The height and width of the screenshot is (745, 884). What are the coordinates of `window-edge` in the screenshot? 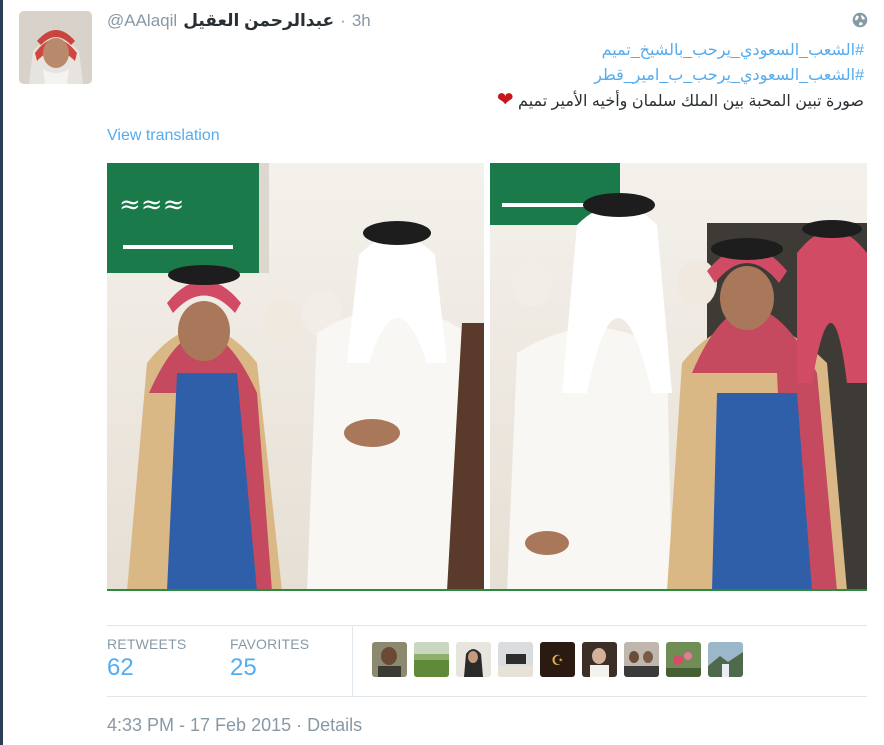 It's located at (1, 372).